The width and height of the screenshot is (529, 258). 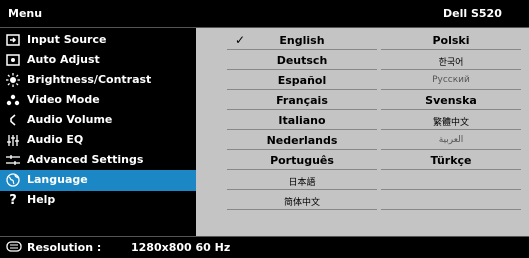 I want to click on language-option: Polski, so click(x=451, y=40).